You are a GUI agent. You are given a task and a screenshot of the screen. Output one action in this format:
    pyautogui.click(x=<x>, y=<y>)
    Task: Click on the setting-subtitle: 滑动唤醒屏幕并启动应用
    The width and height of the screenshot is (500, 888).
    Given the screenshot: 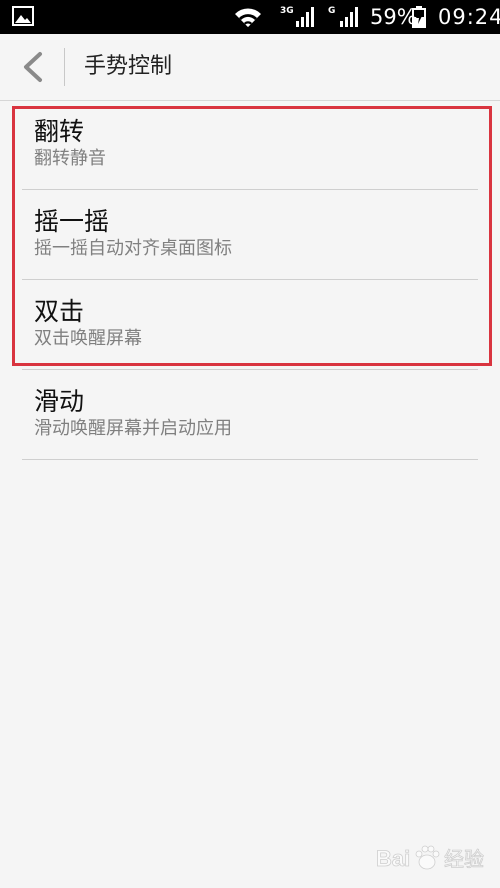 What is the action you would take?
    pyautogui.click(x=133, y=428)
    